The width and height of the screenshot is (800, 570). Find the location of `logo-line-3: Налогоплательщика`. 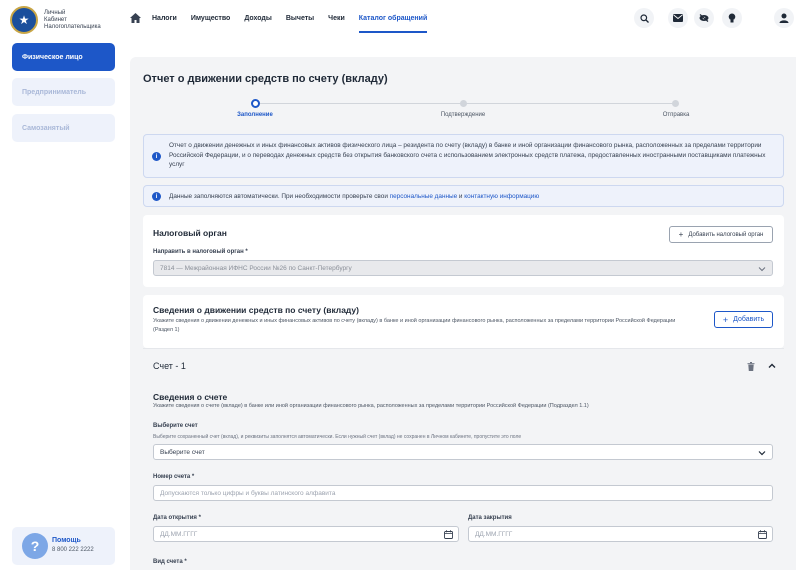

logo-line-3: Налогоплательщика is located at coordinates (72, 26).